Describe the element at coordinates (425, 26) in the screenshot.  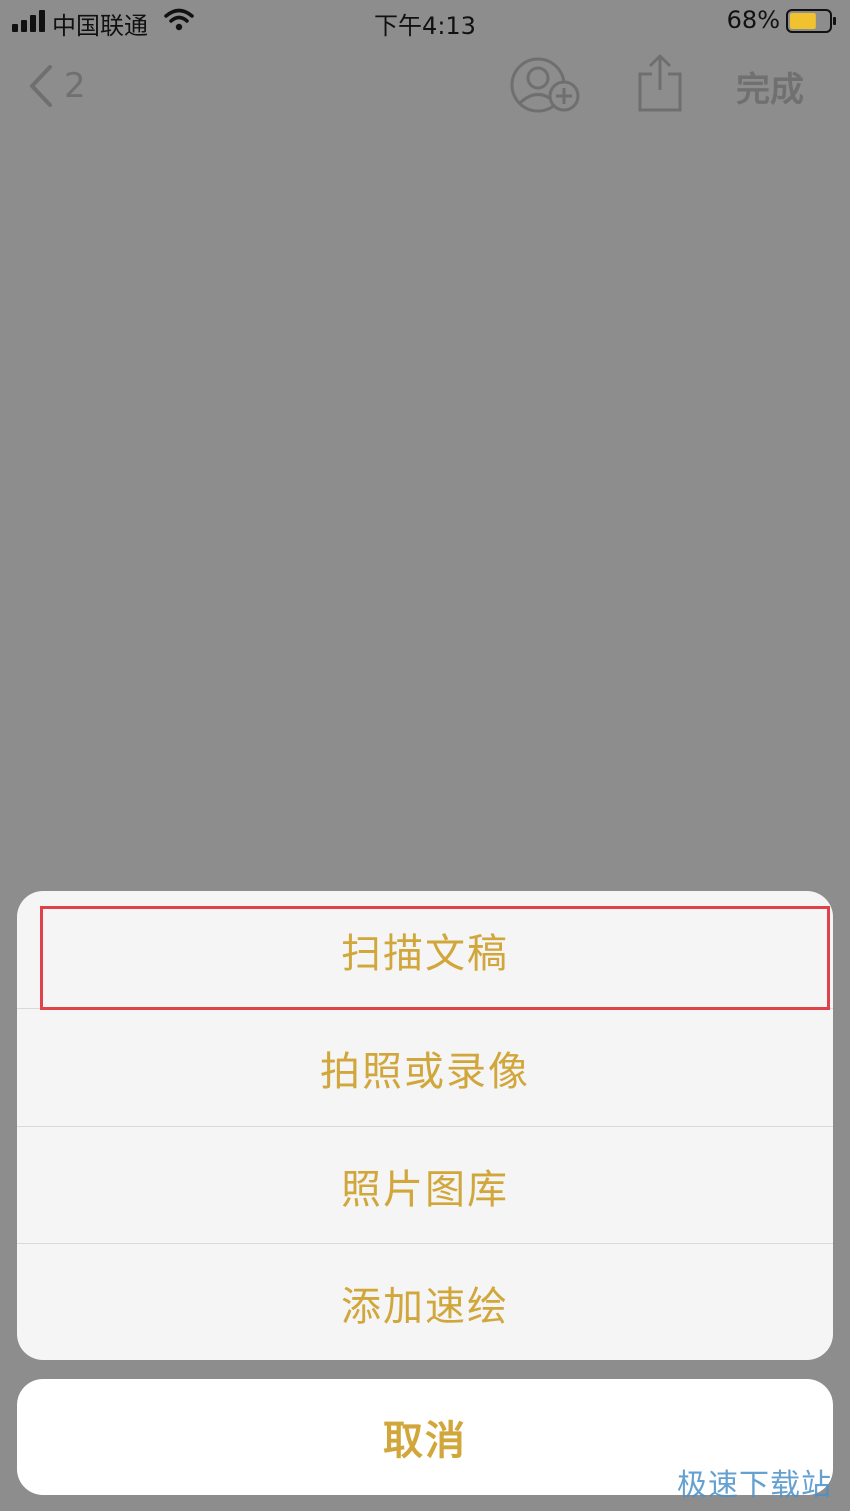
I see `clock: 下午4:13` at that location.